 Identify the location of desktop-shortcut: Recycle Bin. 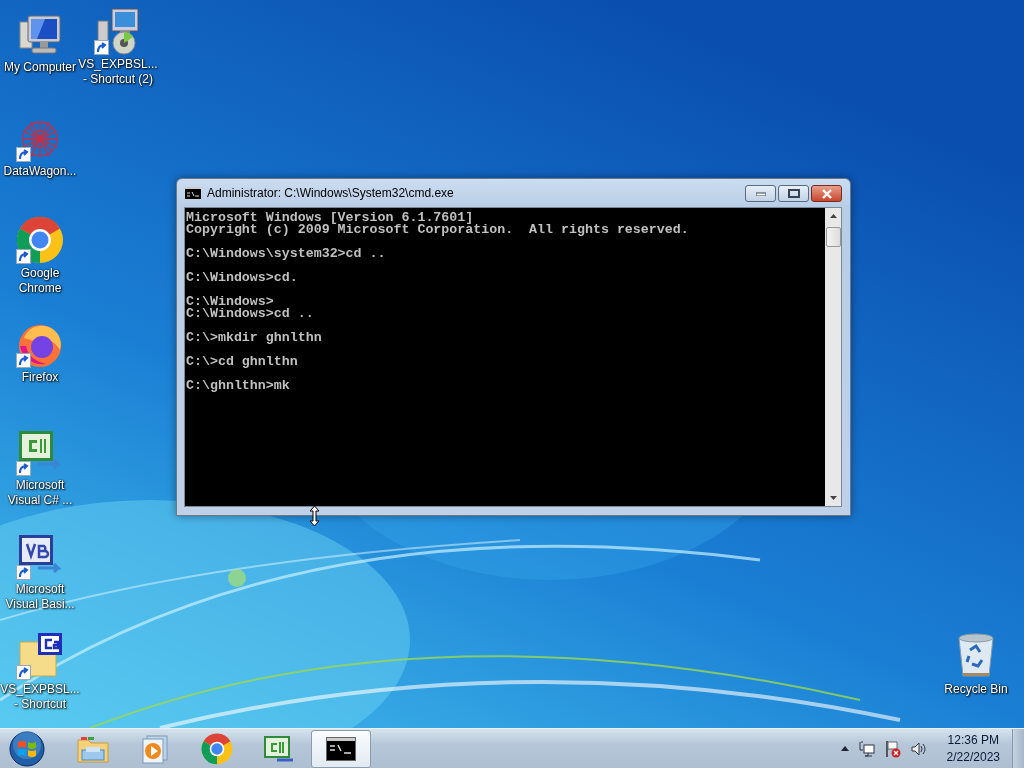
(976, 663).